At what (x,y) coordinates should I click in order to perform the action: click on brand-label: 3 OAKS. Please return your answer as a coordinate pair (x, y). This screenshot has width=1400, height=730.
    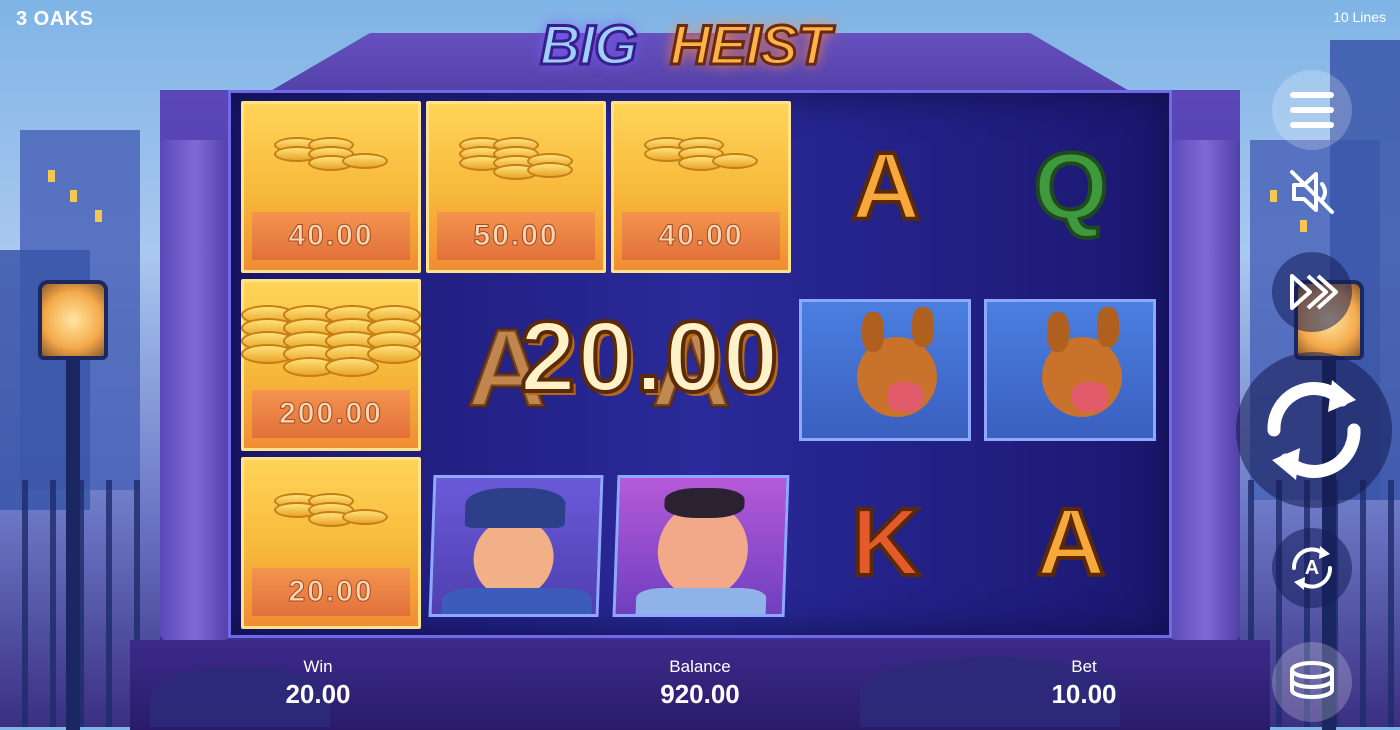
    Looking at the image, I should click on (55, 19).